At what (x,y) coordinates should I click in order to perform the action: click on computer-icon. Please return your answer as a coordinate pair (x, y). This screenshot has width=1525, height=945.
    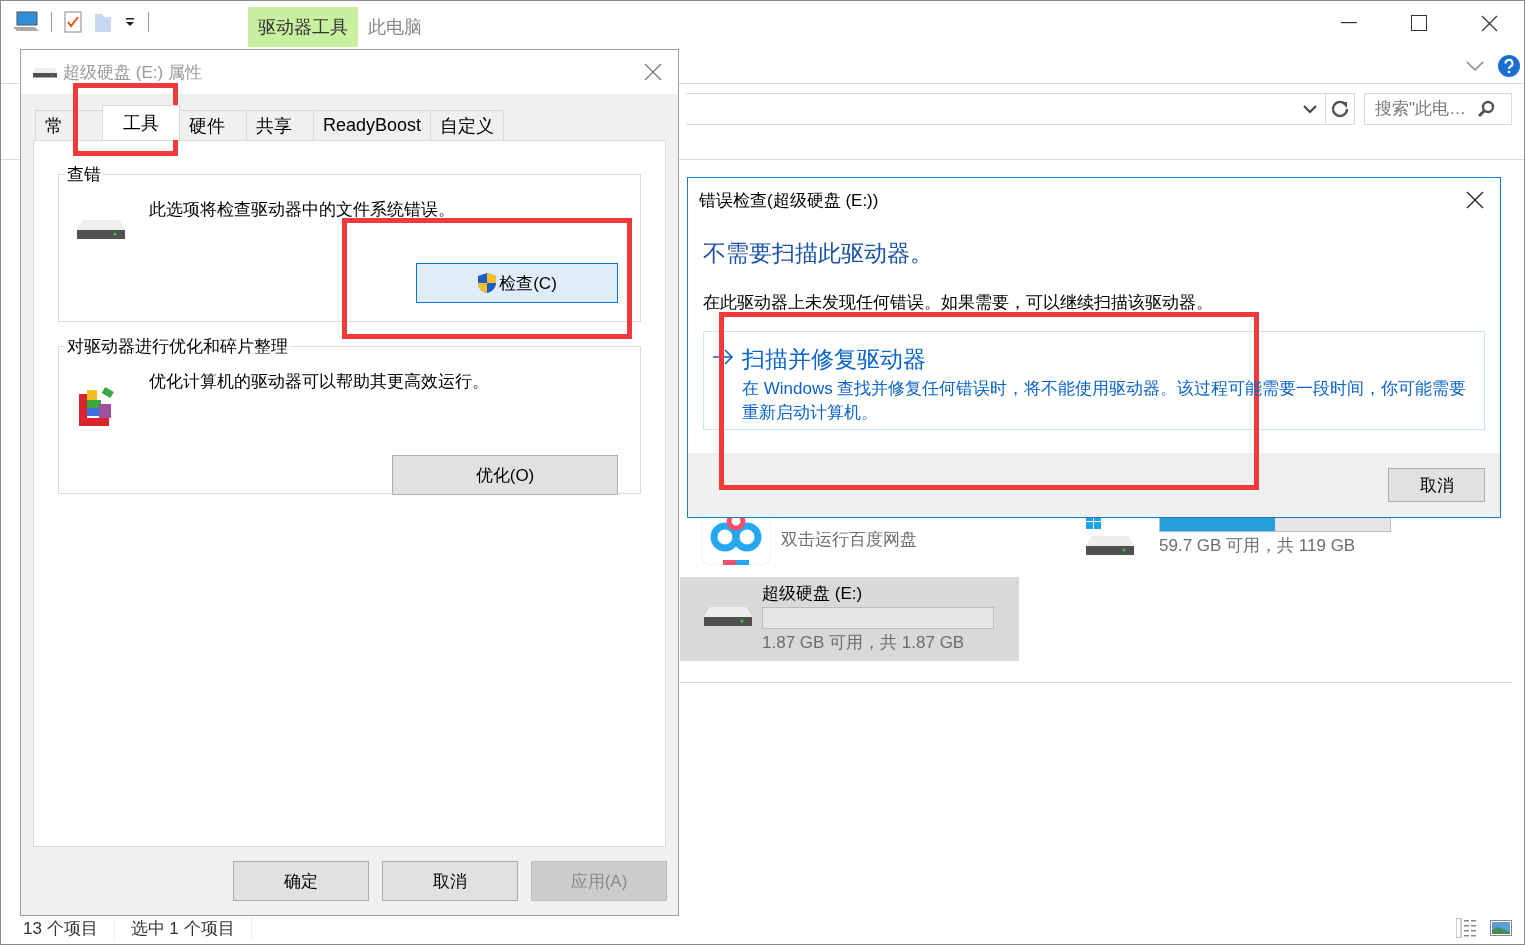
    Looking at the image, I should click on (26, 22).